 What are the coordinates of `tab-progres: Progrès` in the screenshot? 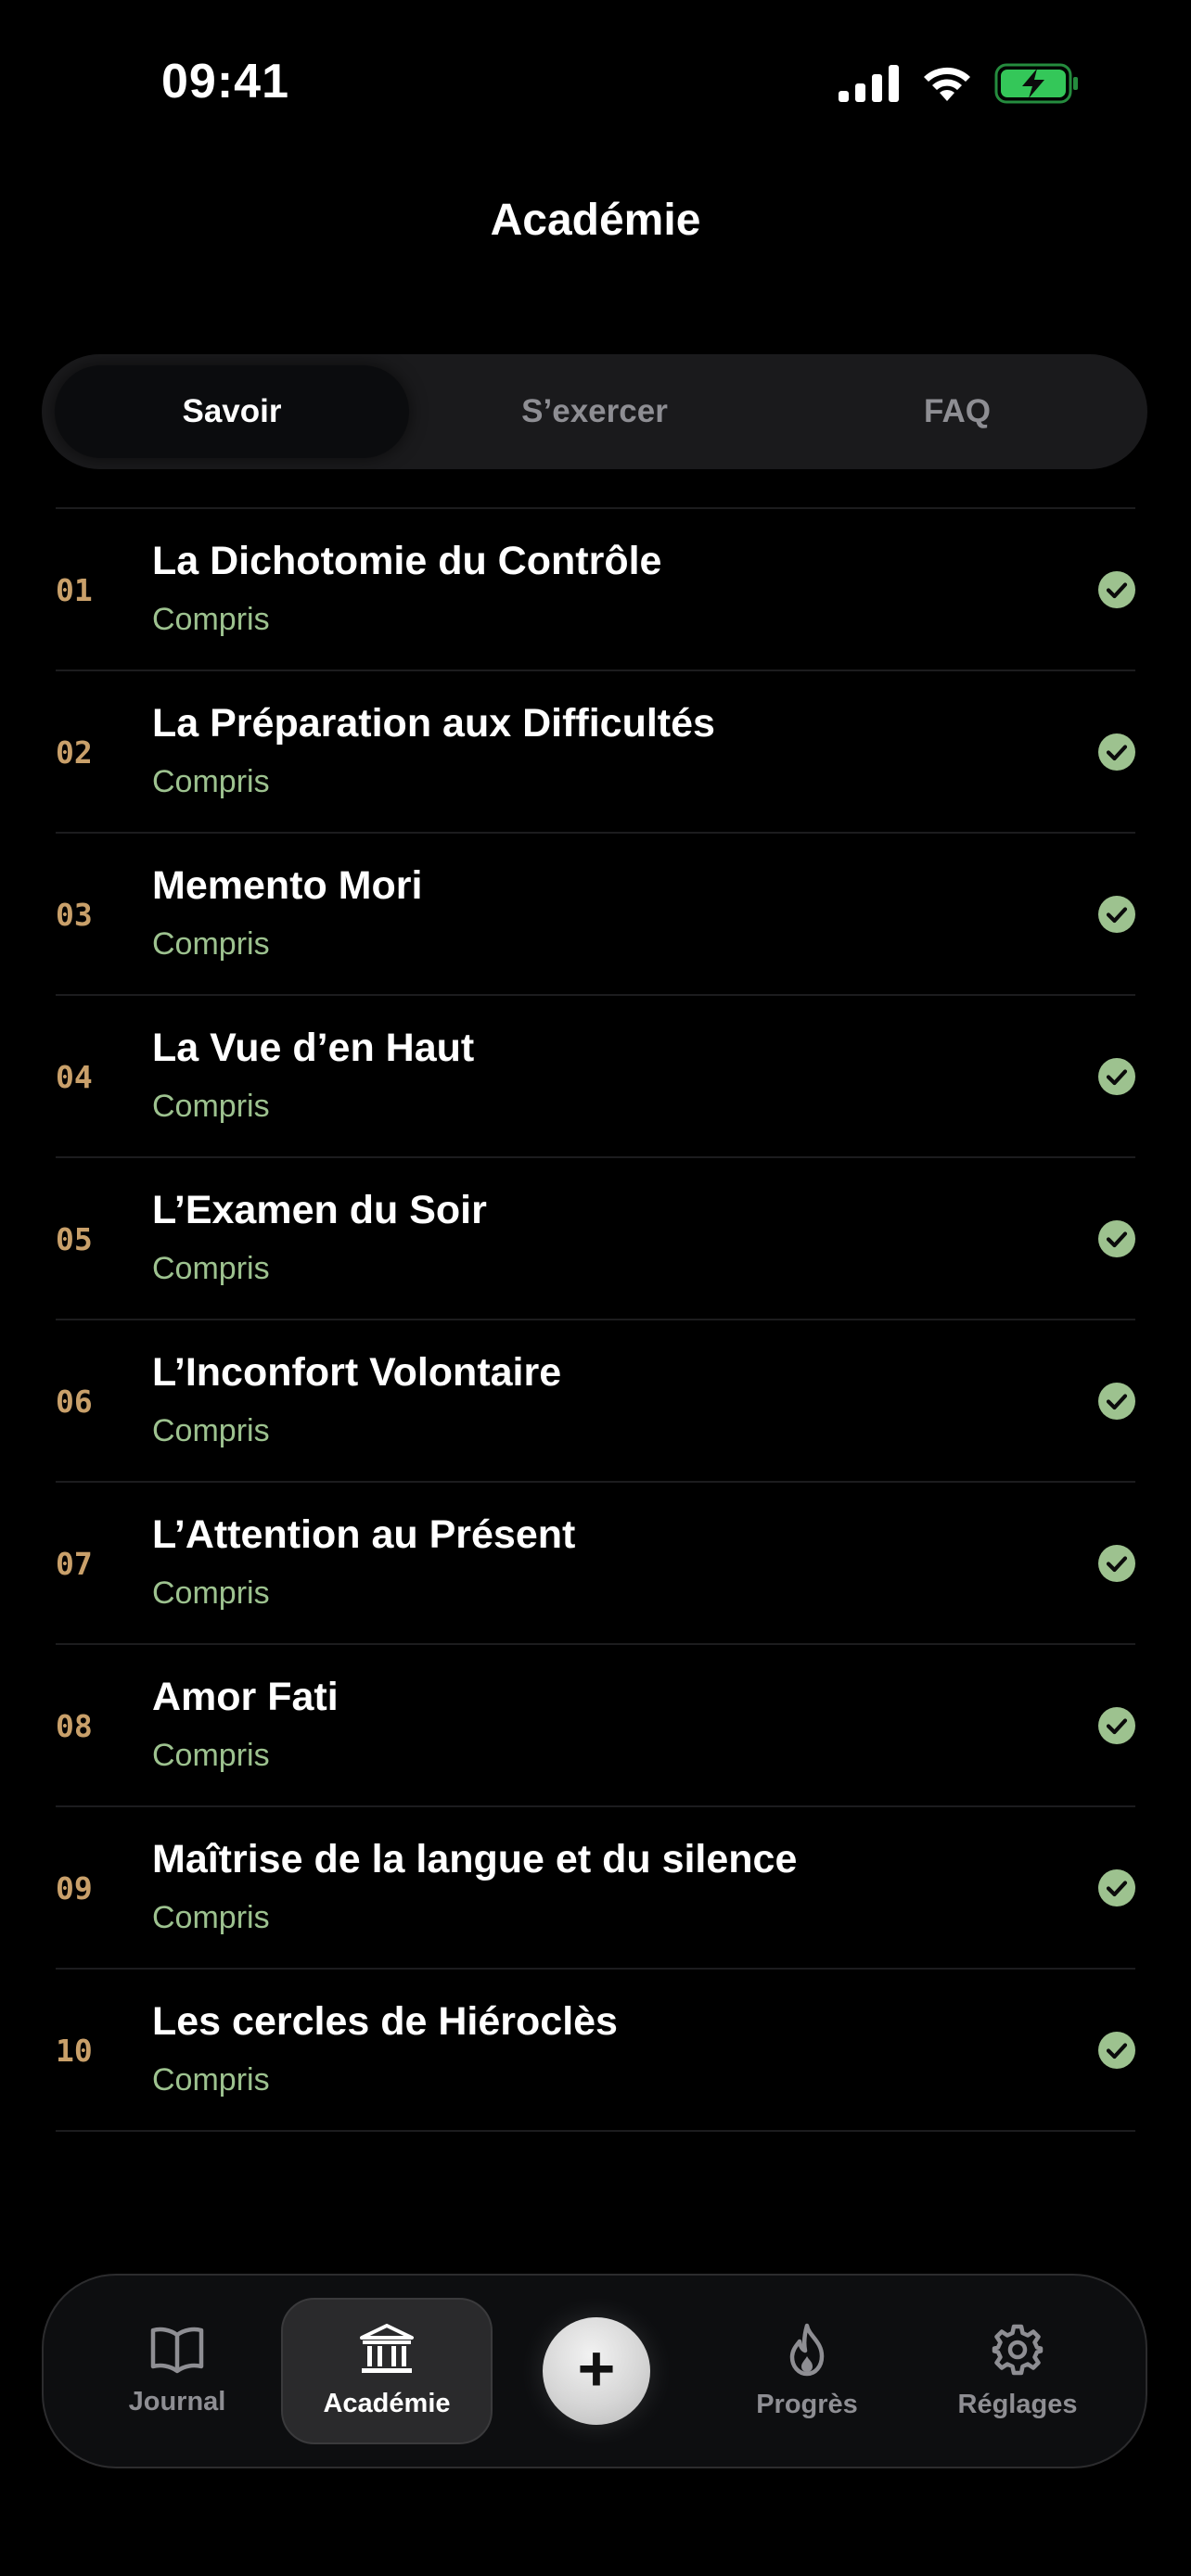 It's located at (807, 2371).